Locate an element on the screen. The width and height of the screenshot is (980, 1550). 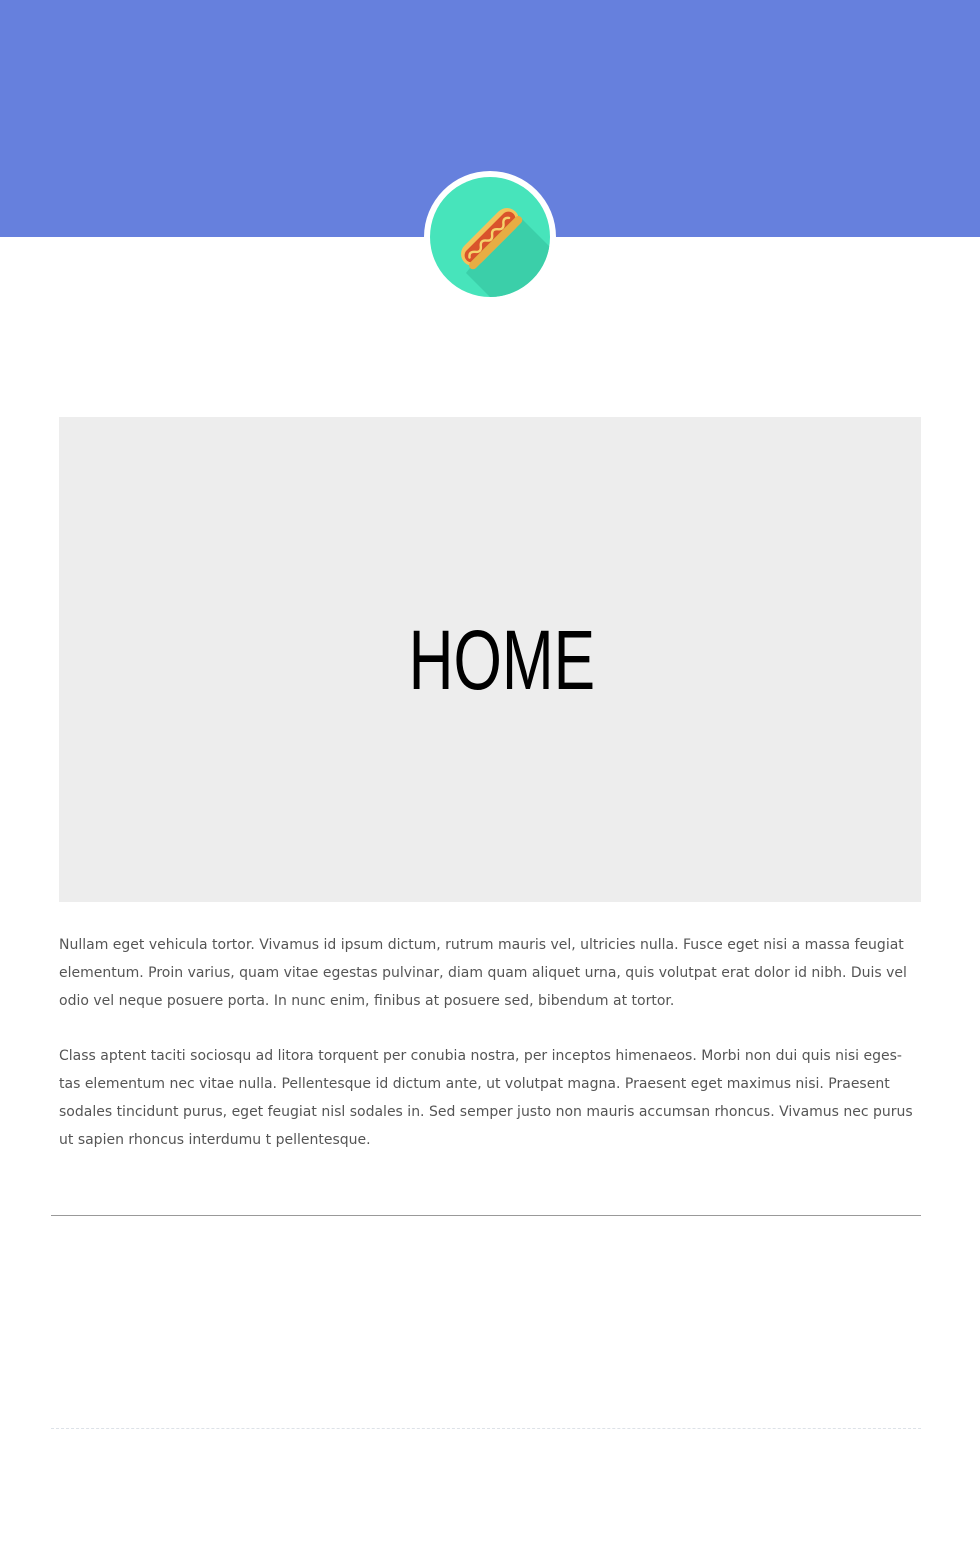
logo is located at coordinates (490, 237).